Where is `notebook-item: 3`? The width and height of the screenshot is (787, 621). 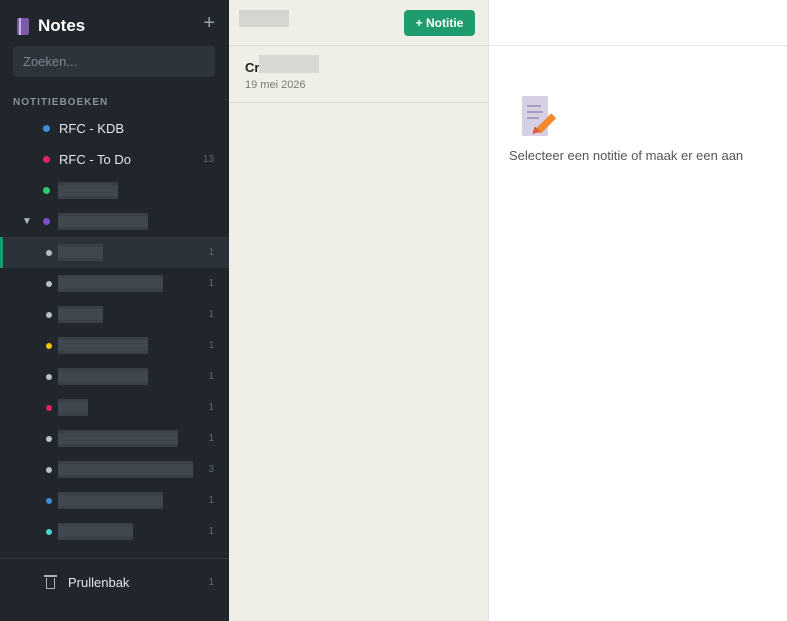
notebook-item: 3 is located at coordinates (114, 469).